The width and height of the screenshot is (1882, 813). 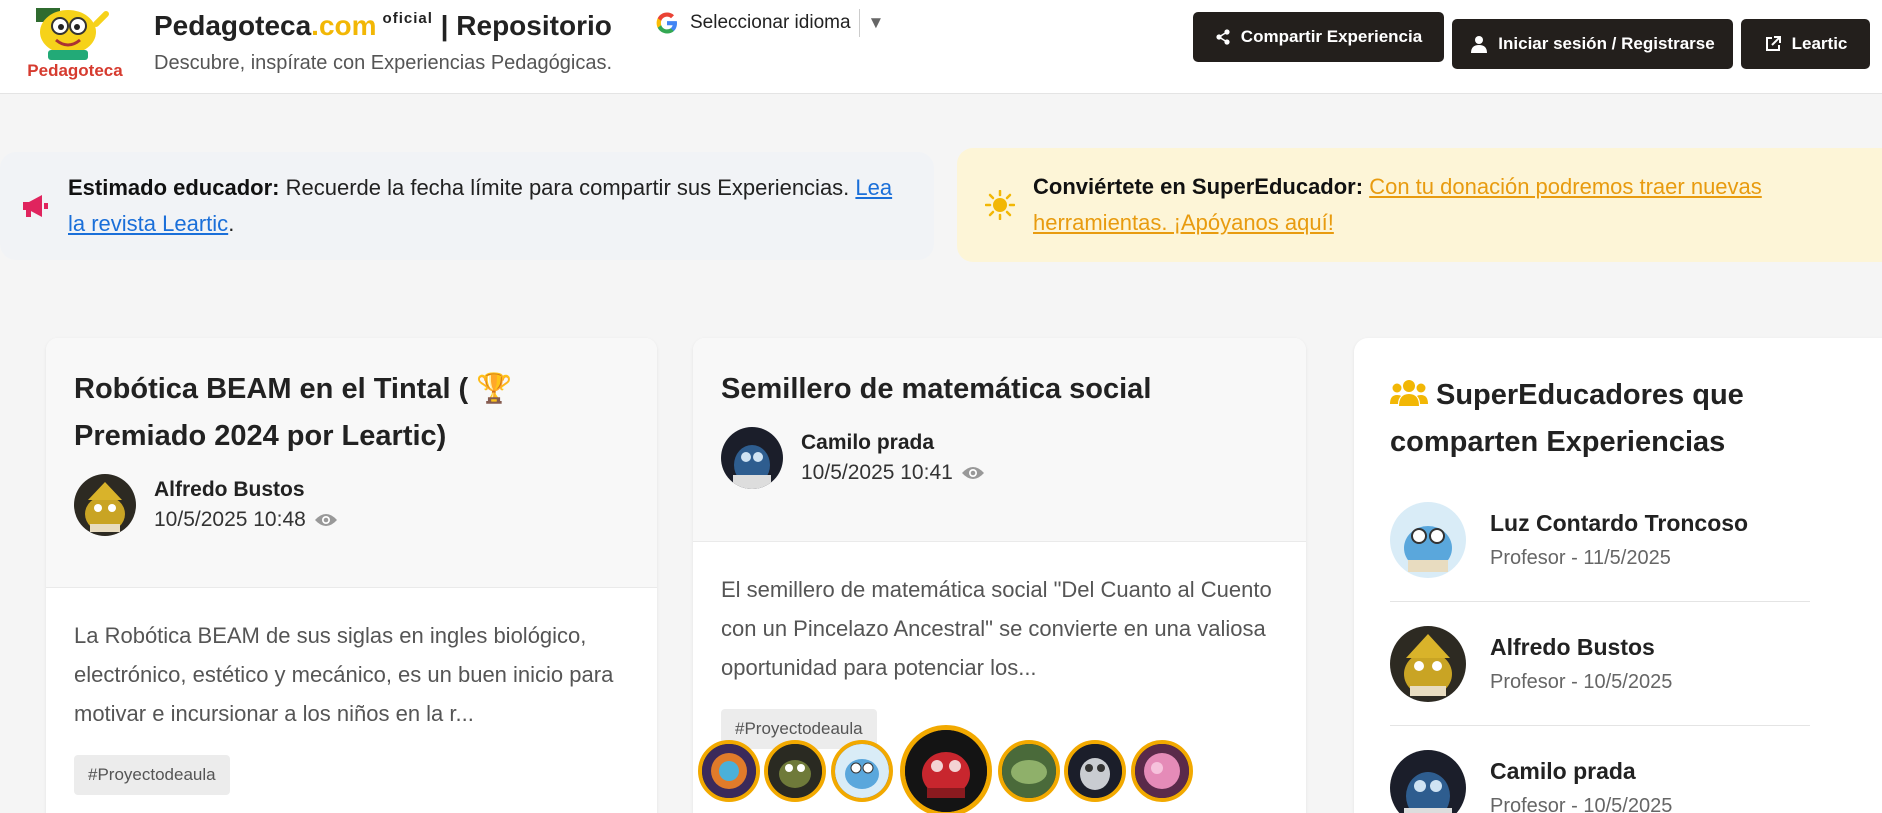 What do you see at coordinates (893, 443) in the screenshot?
I see `author-name: Camilo prada` at bounding box center [893, 443].